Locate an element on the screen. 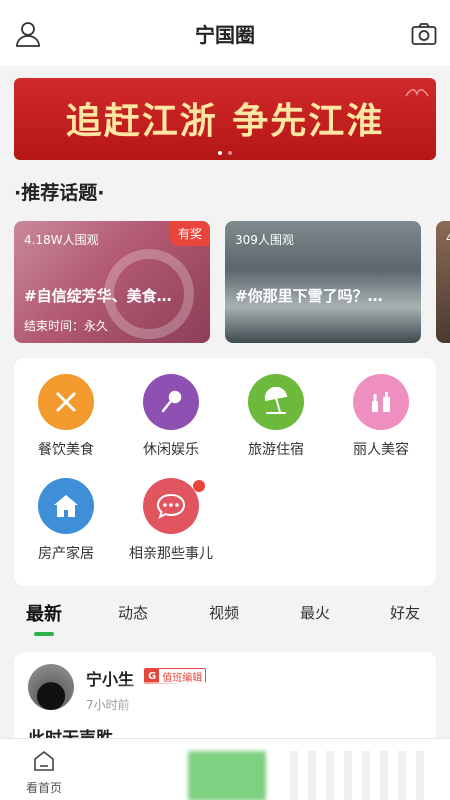 Image resolution: width=450 pixels, height=800 pixels. top-bar: 宁国圈 is located at coordinates (225, 33).